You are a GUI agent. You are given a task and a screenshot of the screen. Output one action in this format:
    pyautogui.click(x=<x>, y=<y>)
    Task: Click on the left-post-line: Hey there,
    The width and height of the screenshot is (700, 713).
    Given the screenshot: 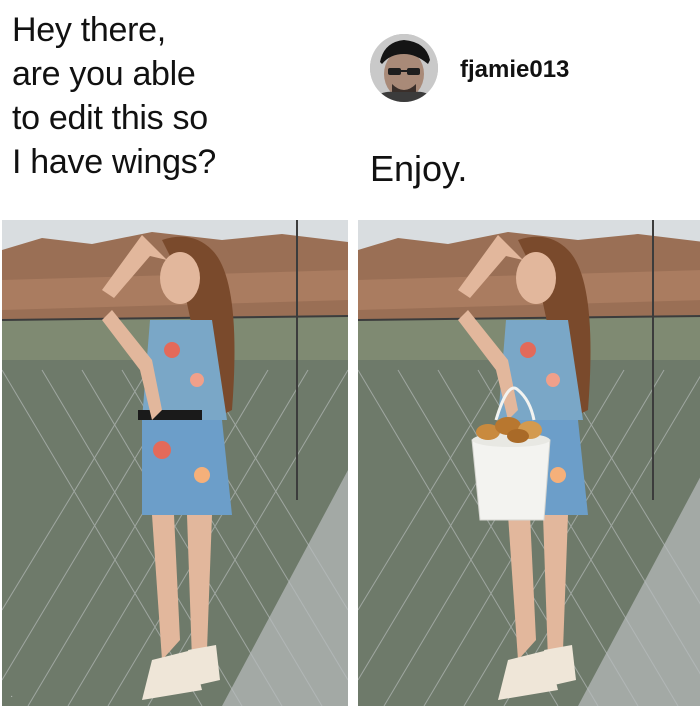 What is the action you would take?
    pyautogui.click(x=89, y=30)
    